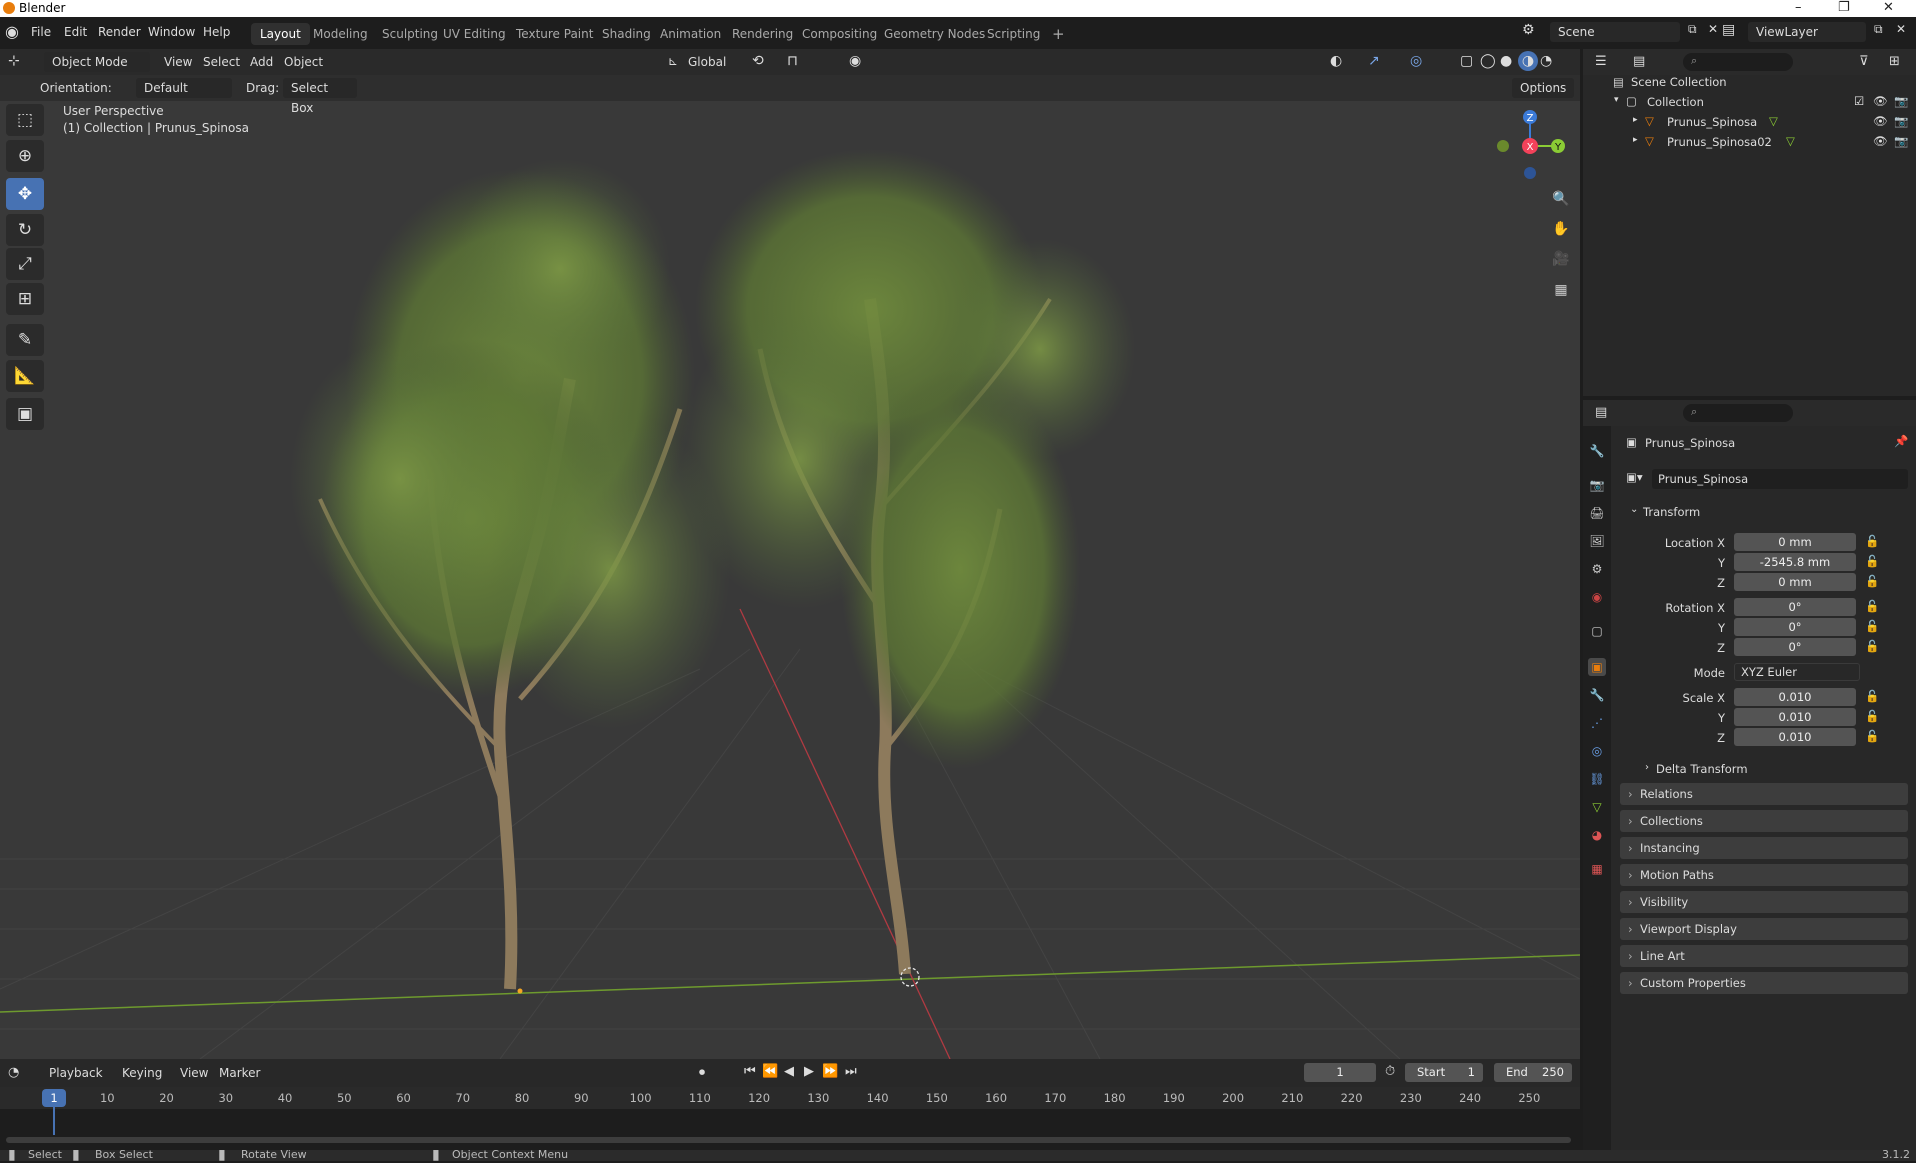 The image size is (1916, 1163). What do you see at coordinates (1635, 120) in the screenshot?
I see `object1-expand-icon: ▸` at bounding box center [1635, 120].